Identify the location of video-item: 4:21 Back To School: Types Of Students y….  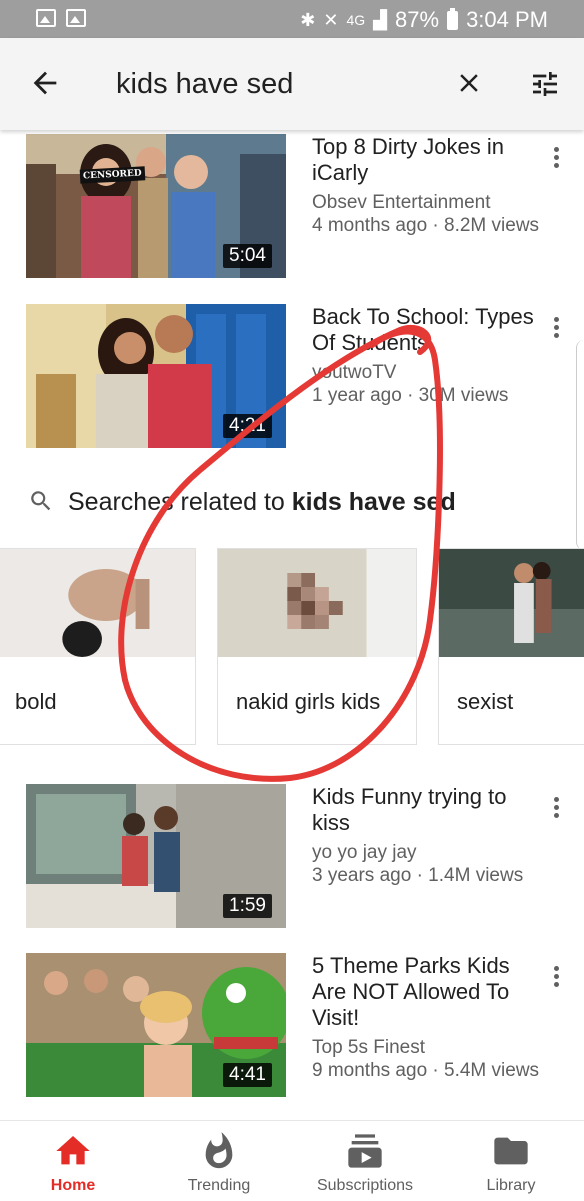
(292, 379).